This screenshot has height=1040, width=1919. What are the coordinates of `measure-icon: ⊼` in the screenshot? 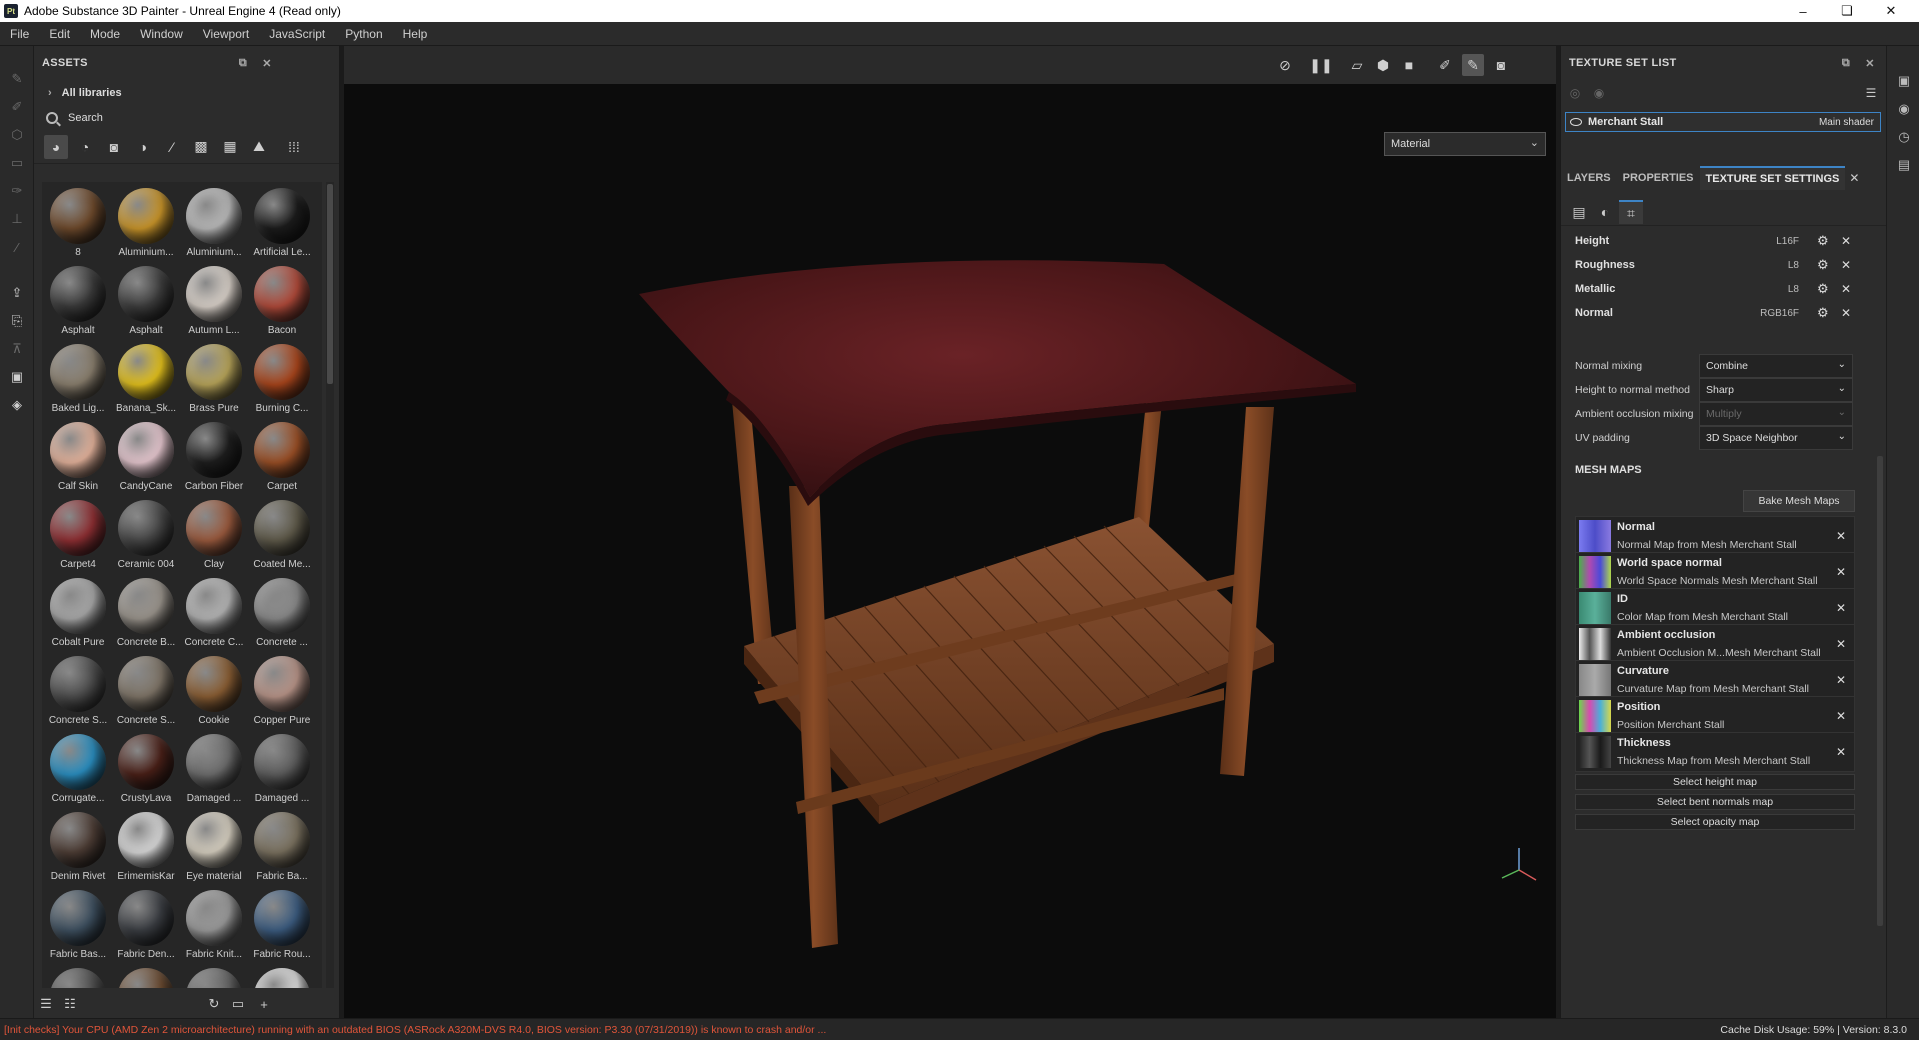 It's located at (17, 349).